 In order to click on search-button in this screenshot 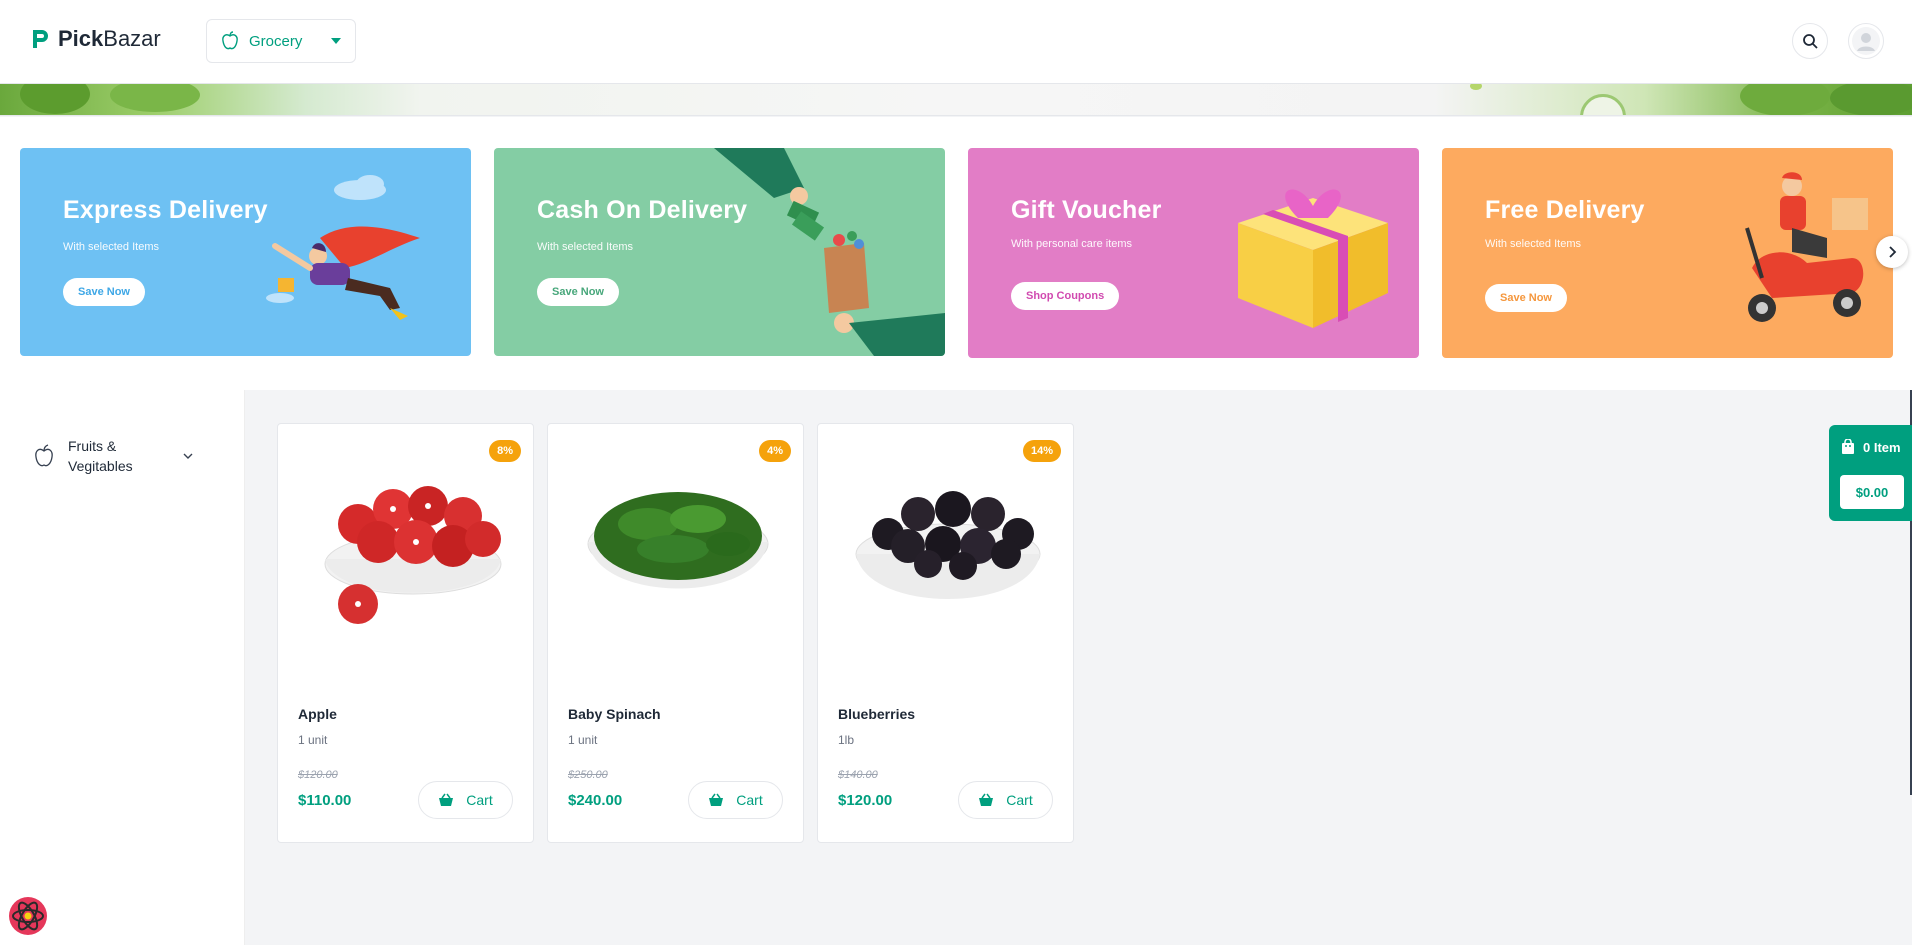, I will do `click(1810, 41)`.